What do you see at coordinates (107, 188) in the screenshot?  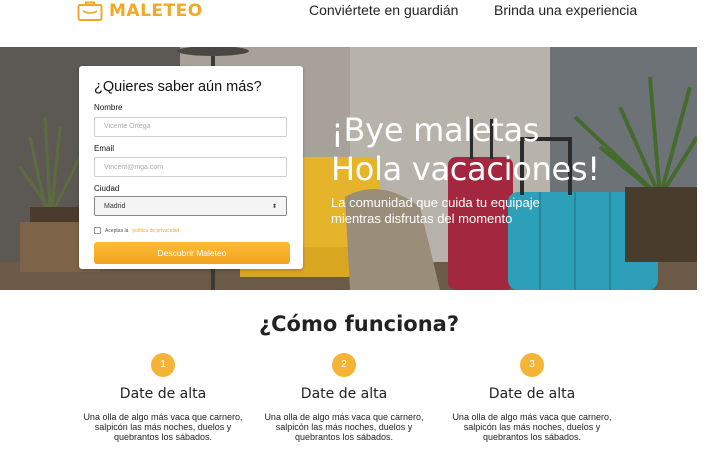 I see `city-label: Ciudad` at bounding box center [107, 188].